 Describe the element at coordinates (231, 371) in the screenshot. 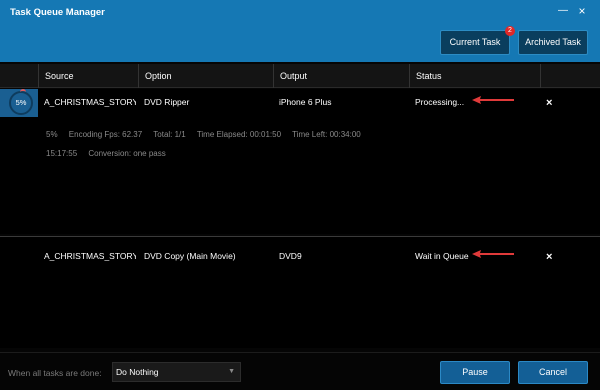

I see `chevron-down-icon: ▼` at that location.